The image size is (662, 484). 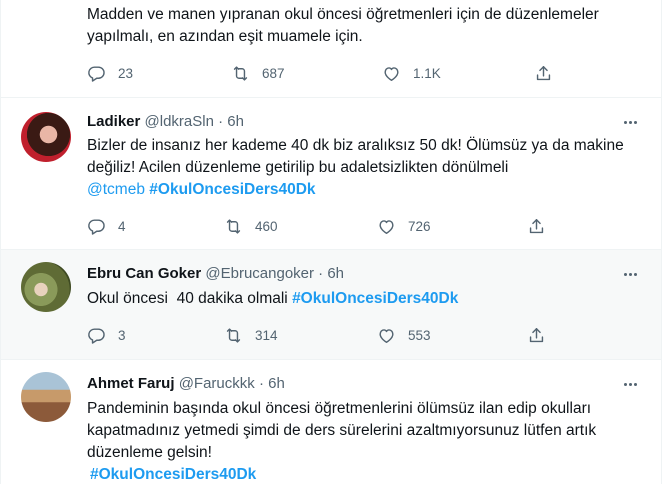 I want to click on tweet-header: Ahmet Faruj @Faruckkk · 6h, so click(x=186, y=384).